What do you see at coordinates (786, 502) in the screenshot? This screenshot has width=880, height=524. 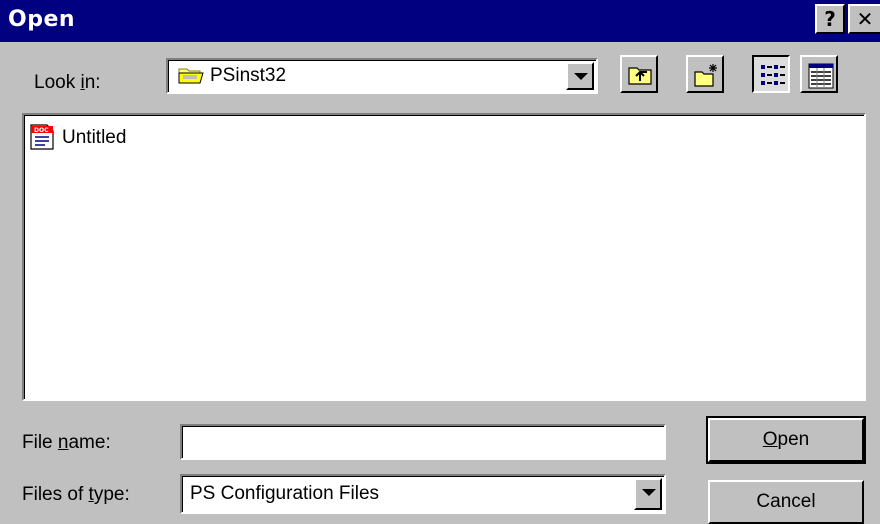 I see `cancel-button: Cancel` at bounding box center [786, 502].